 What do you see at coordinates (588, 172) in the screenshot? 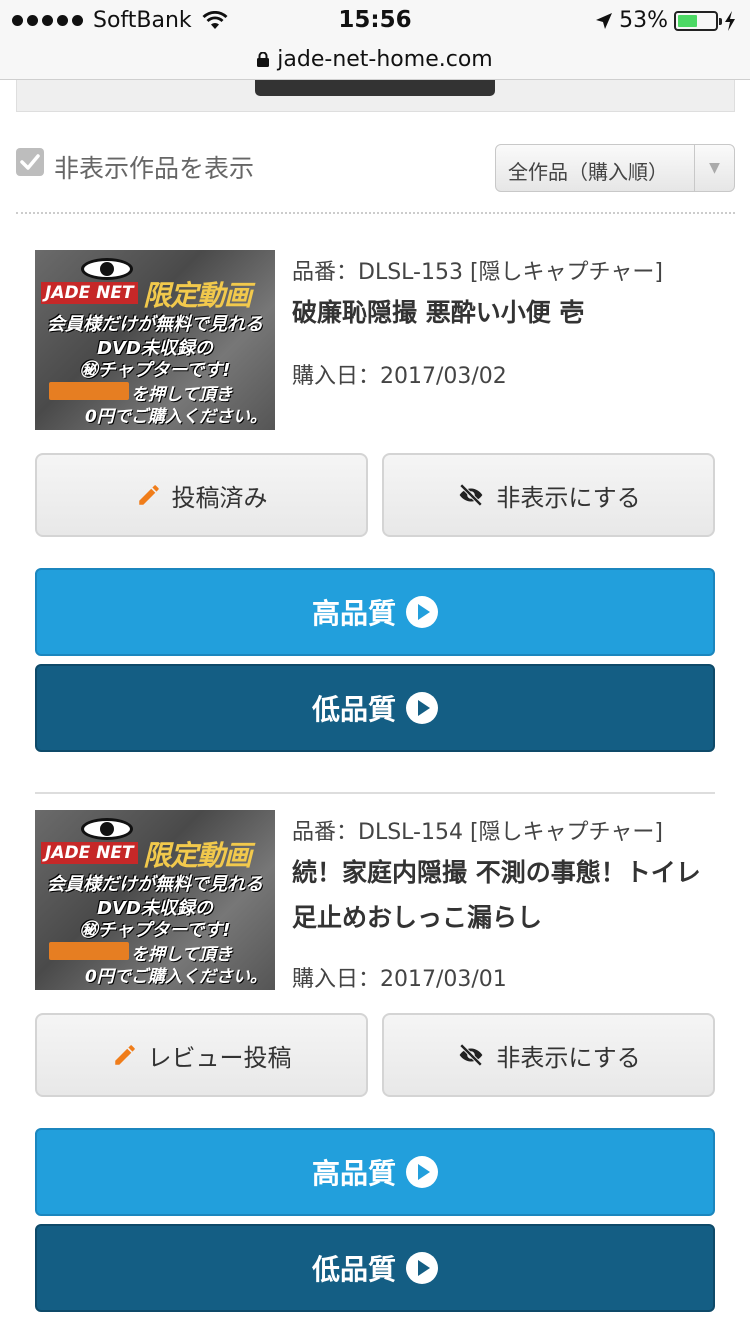
I see `sort-selected-value: 全作品（購入順）` at bounding box center [588, 172].